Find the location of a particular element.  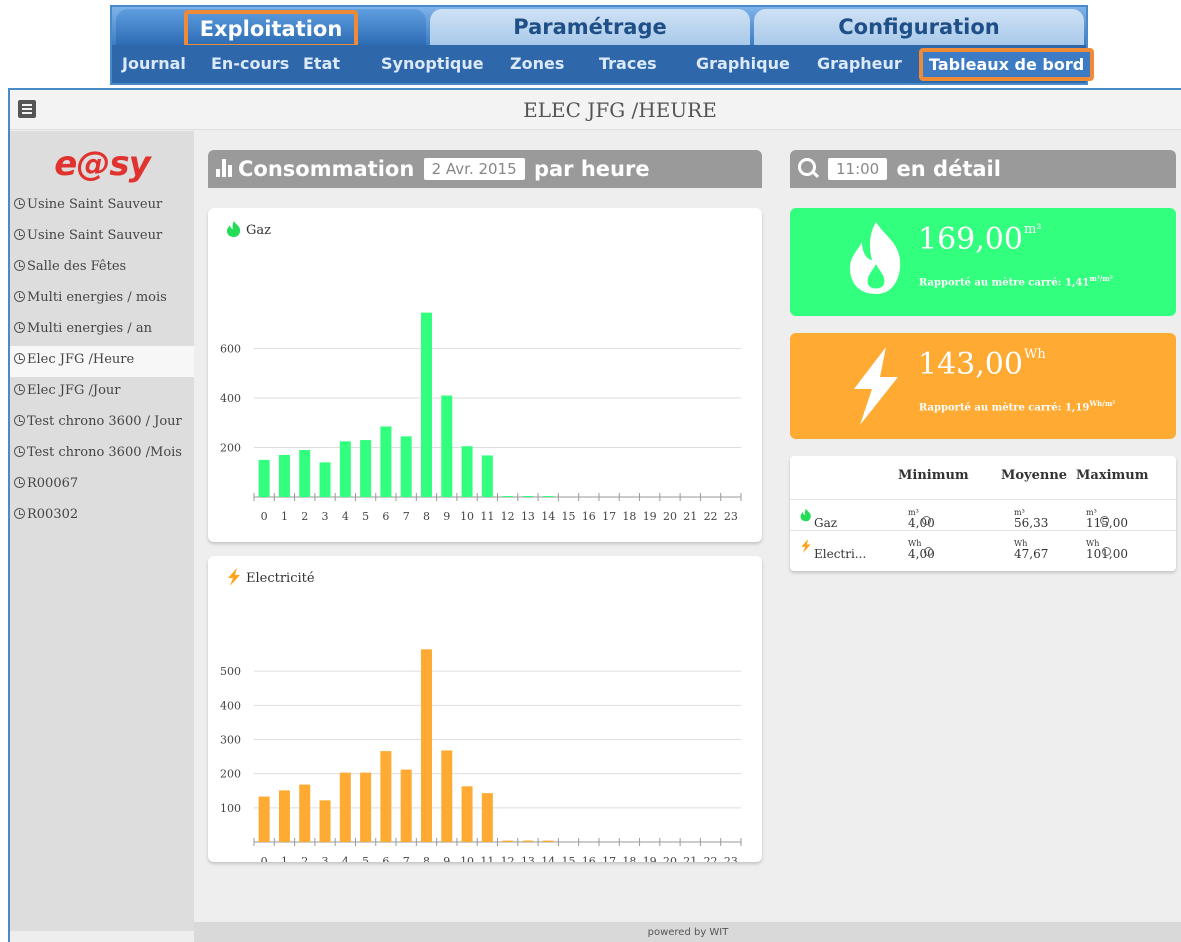

y-tick-label: 300 is located at coordinates (230, 740).